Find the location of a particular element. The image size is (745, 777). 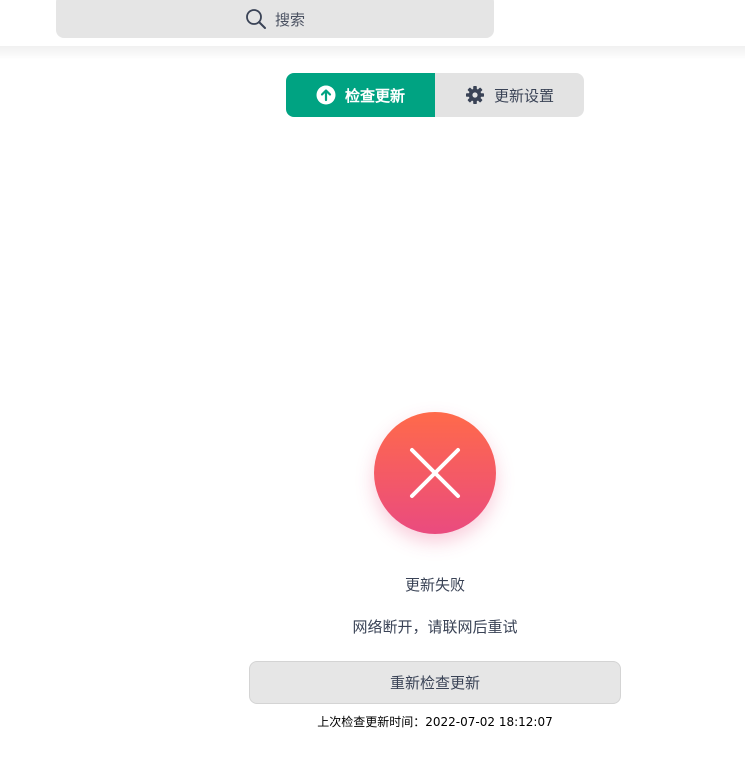

update-tabs: 检查更新 更新设置 is located at coordinates (435, 95).